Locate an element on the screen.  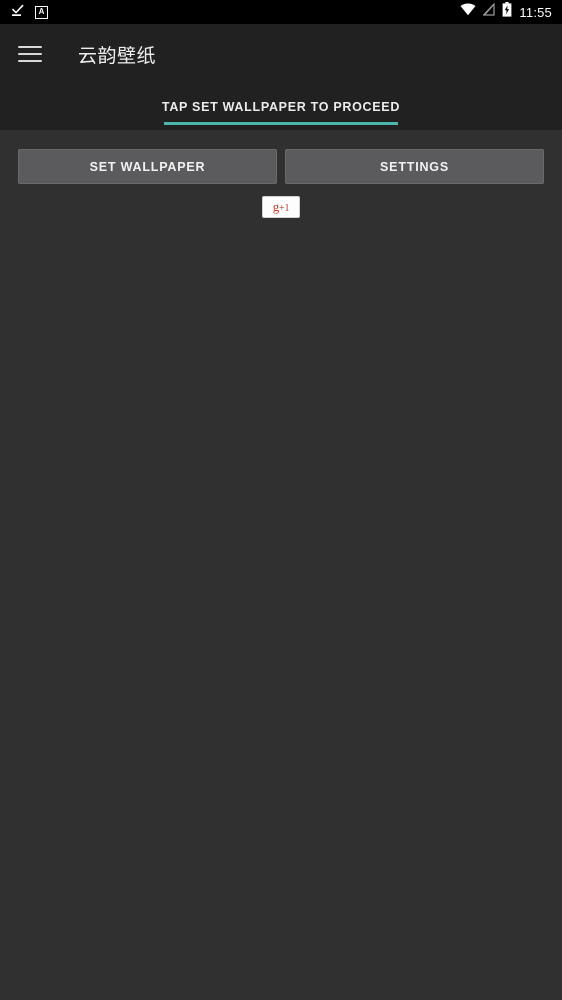
set-wallpaper-button-label: SET WALLPAPER is located at coordinates (147, 166).